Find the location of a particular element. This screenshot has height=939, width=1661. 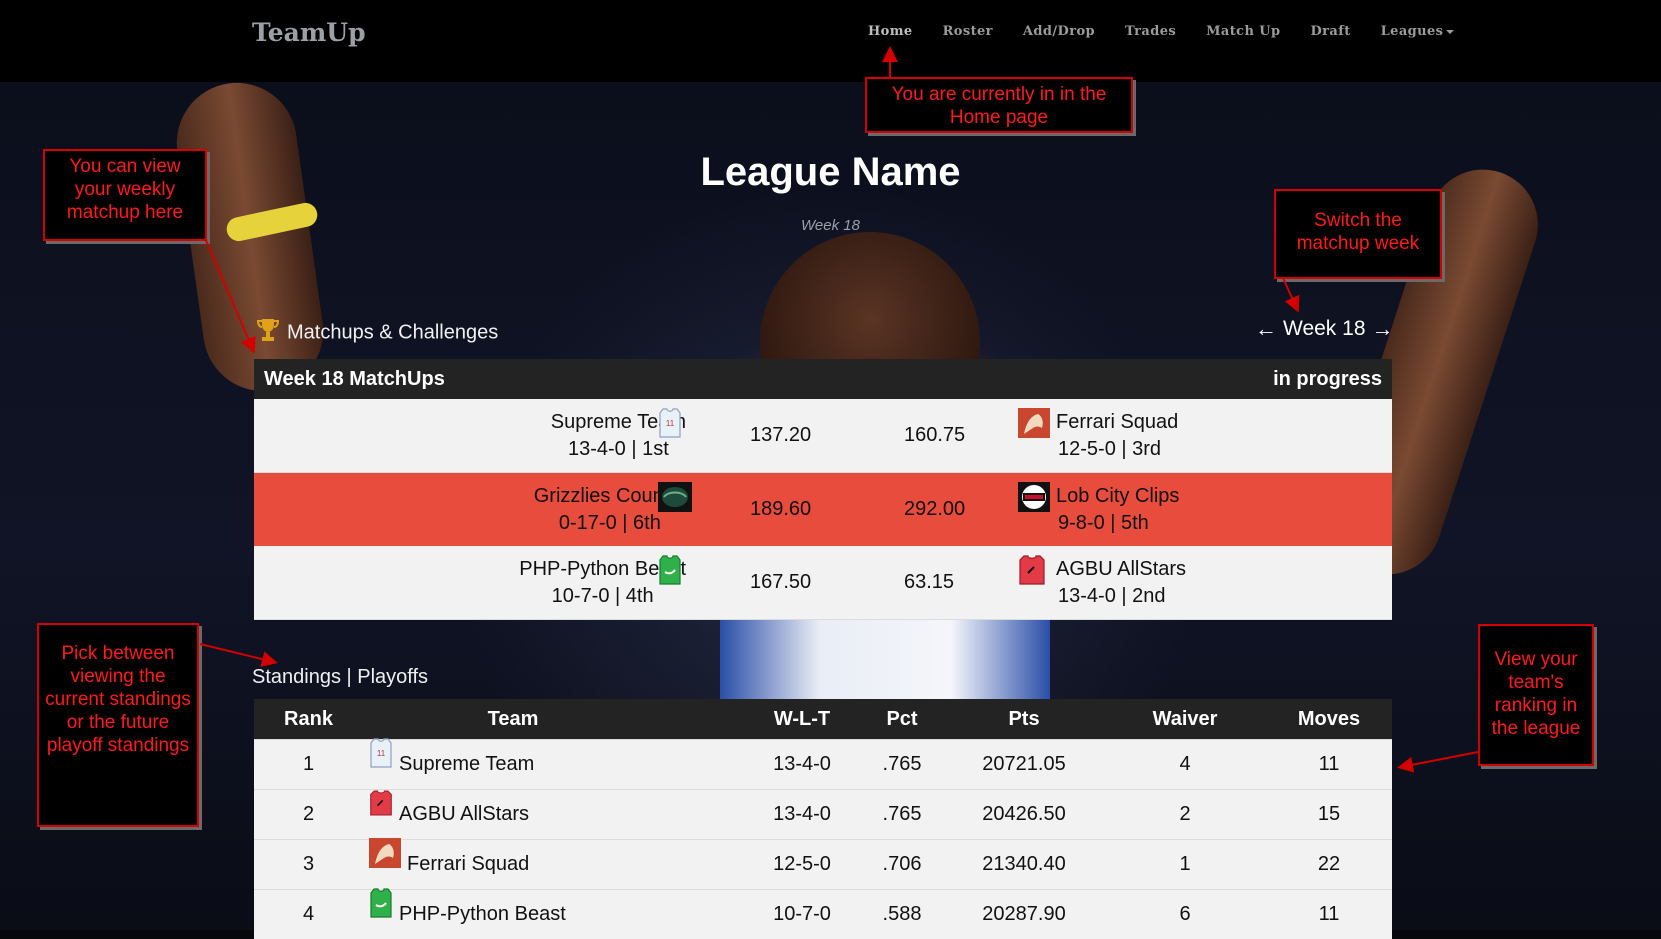

cell-rank: 1 is located at coordinates (308, 764).